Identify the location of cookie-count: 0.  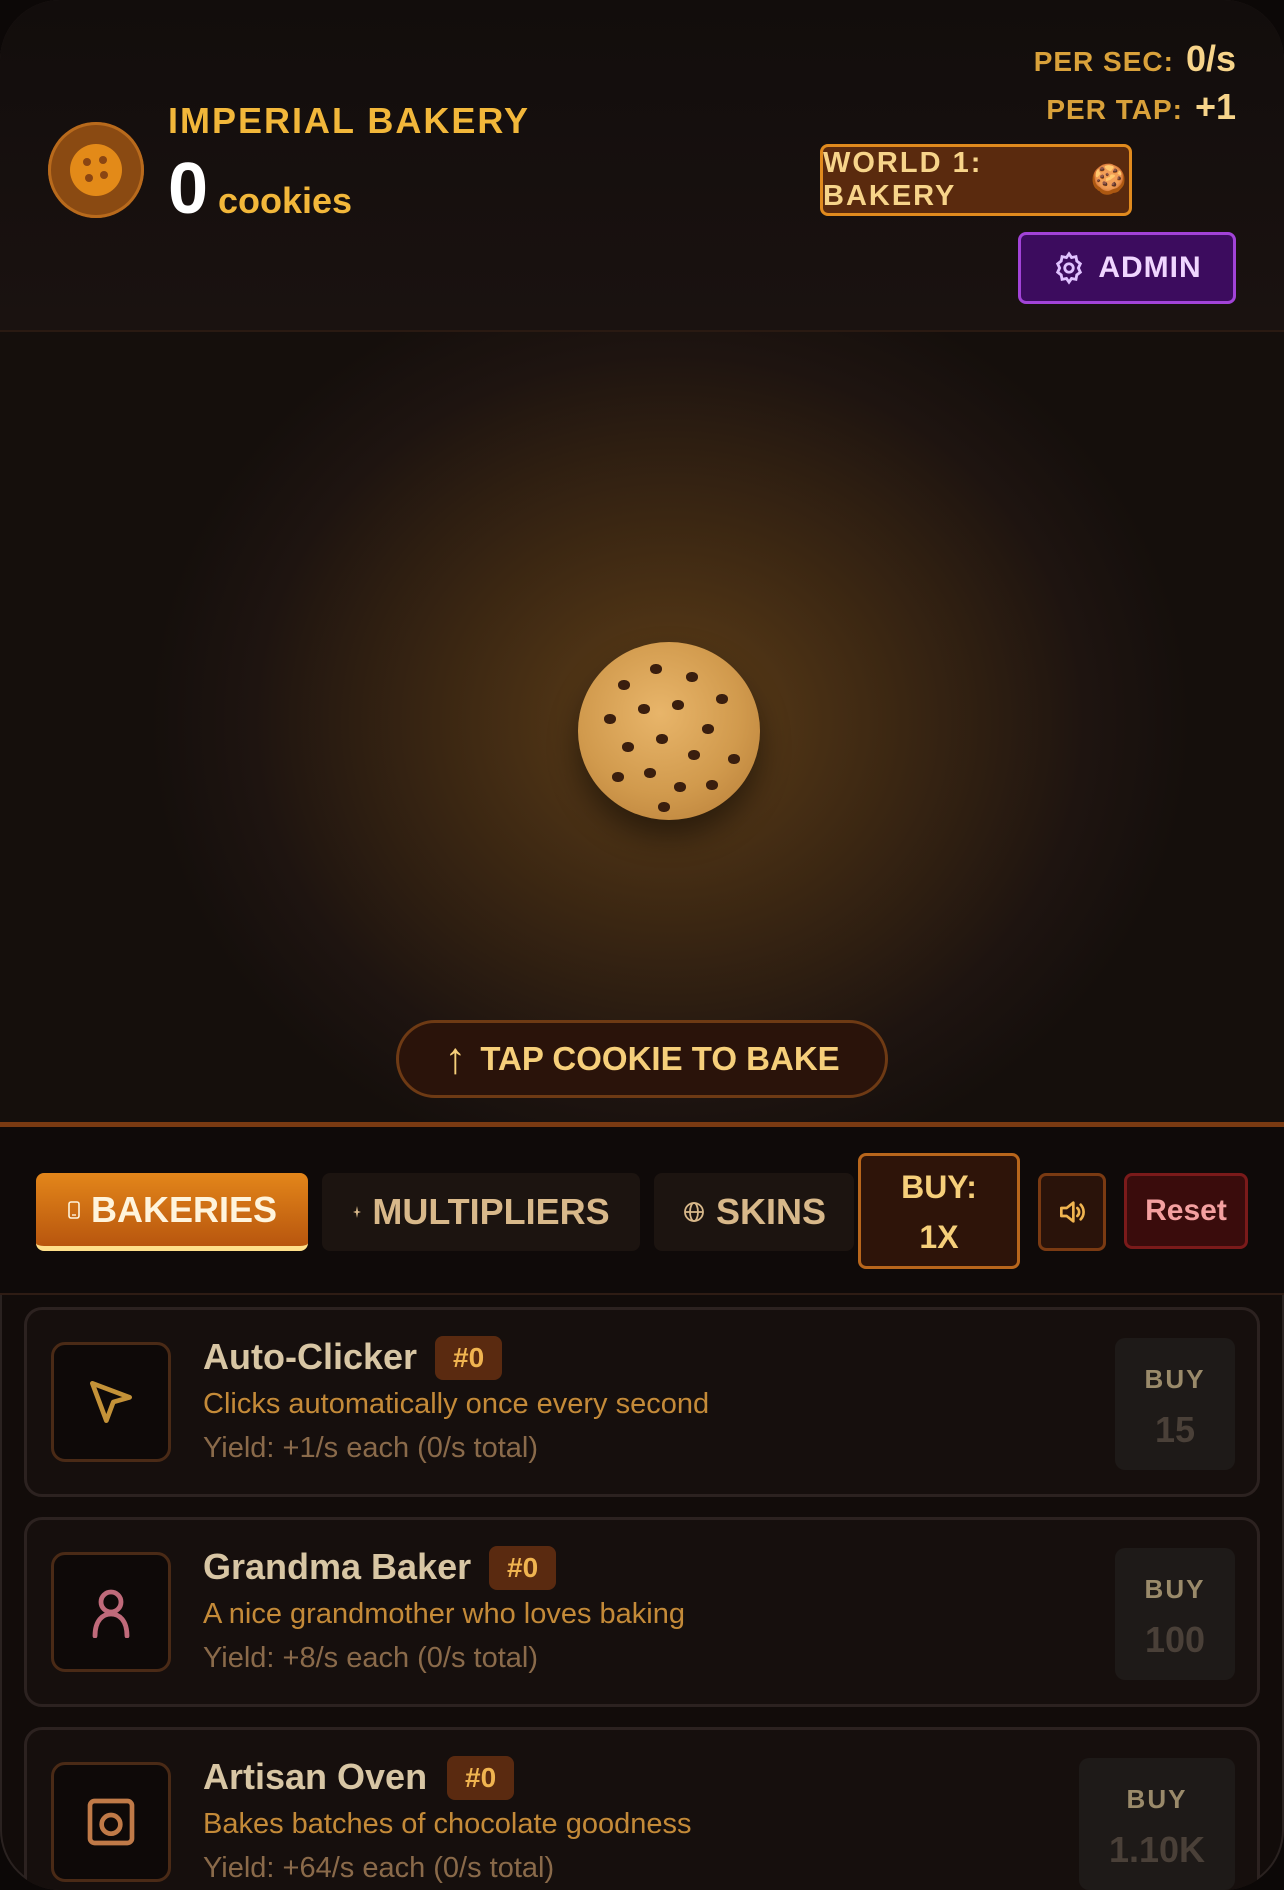
(188, 189).